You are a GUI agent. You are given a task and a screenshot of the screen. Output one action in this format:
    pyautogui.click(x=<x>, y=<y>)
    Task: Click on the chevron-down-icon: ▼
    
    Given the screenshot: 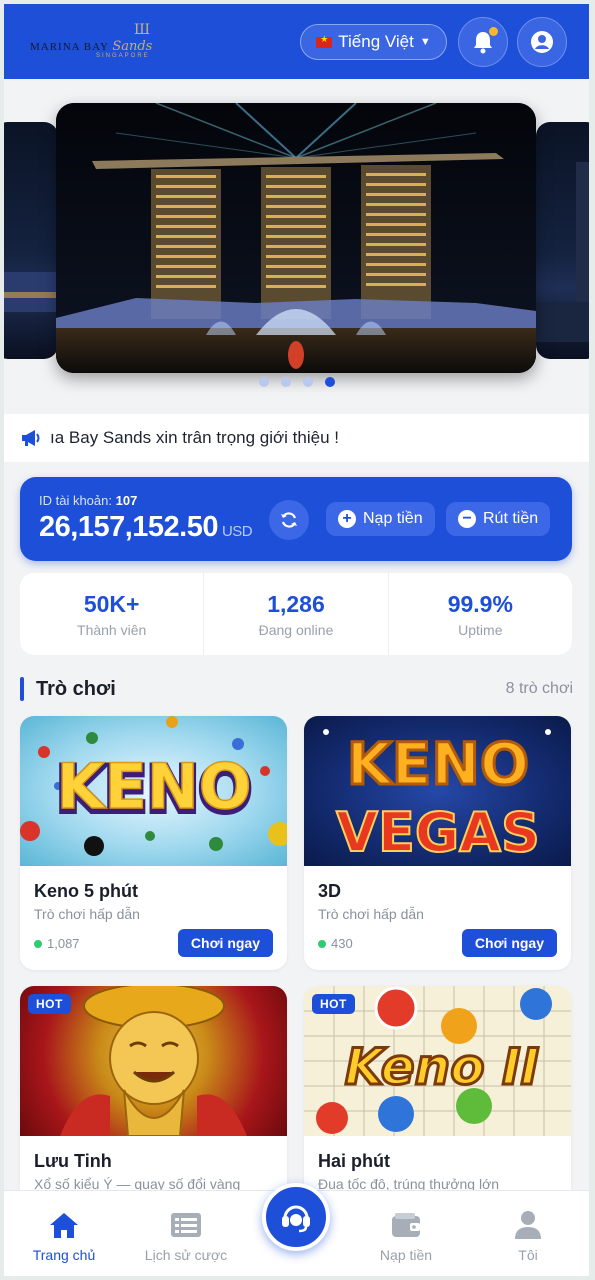 What is the action you would take?
    pyautogui.click(x=425, y=42)
    